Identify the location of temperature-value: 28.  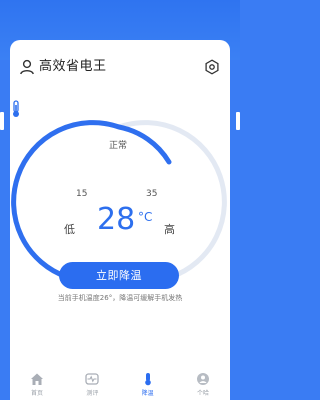
(116, 219).